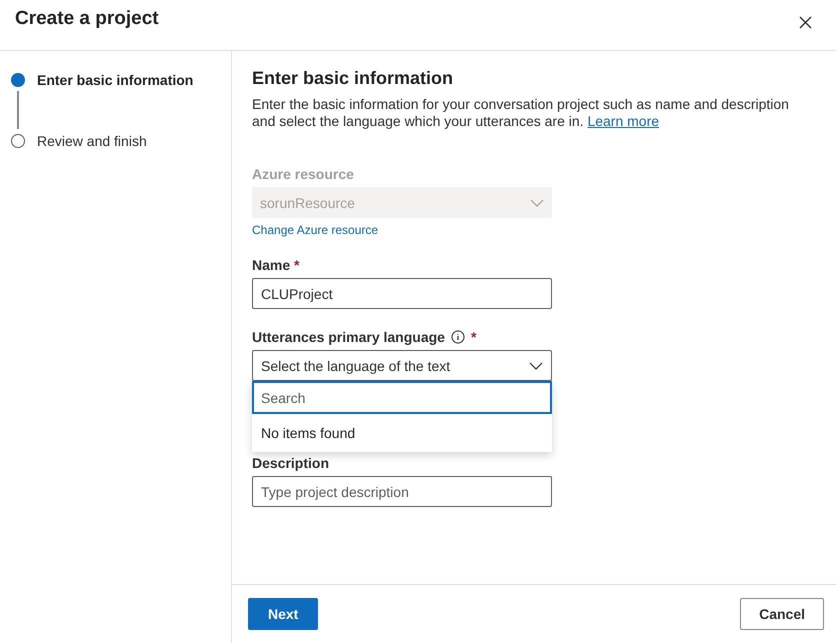 The width and height of the screenshot is (836, 643). I want to click on name-input: CLUProject, so click(402, 293).